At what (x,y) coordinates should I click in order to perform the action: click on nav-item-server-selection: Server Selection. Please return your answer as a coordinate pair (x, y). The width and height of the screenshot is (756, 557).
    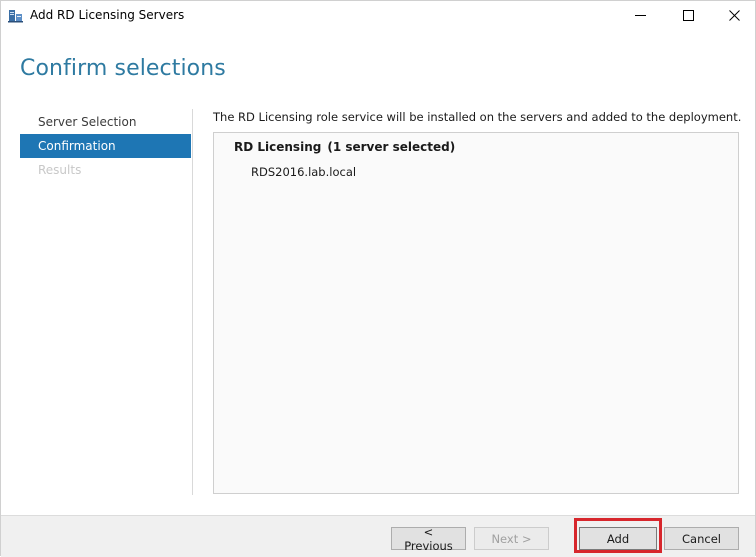
    Looking at the image, I should click on (105, 122).